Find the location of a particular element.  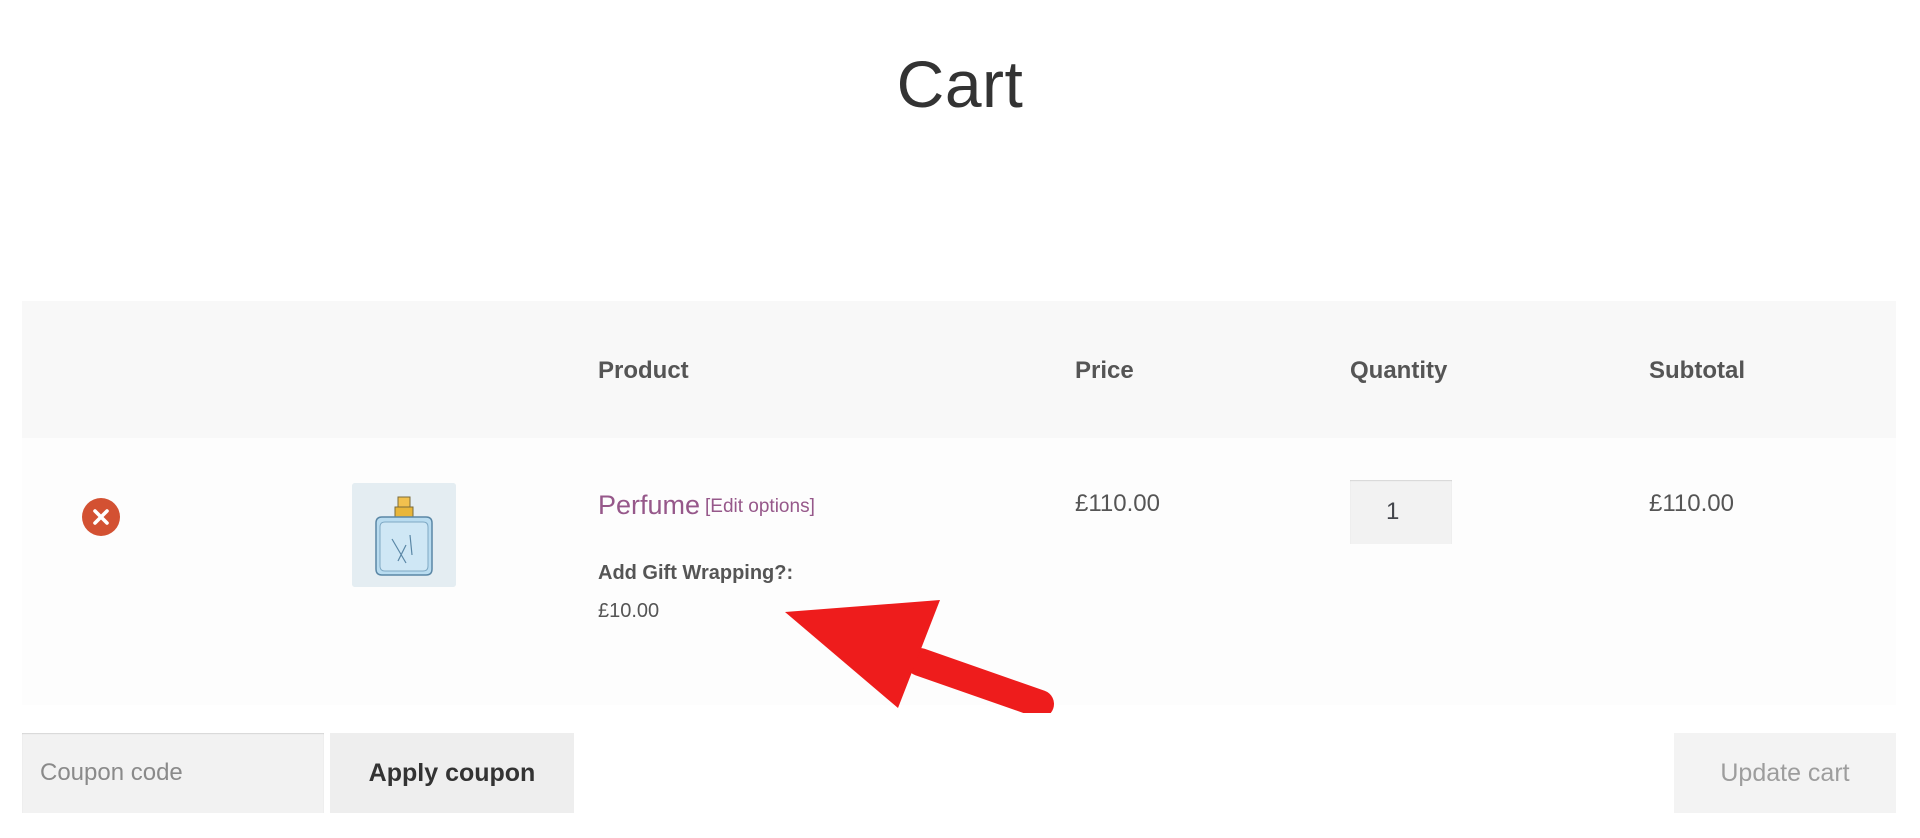

quantity-input is located at coordinates (1401, 512).